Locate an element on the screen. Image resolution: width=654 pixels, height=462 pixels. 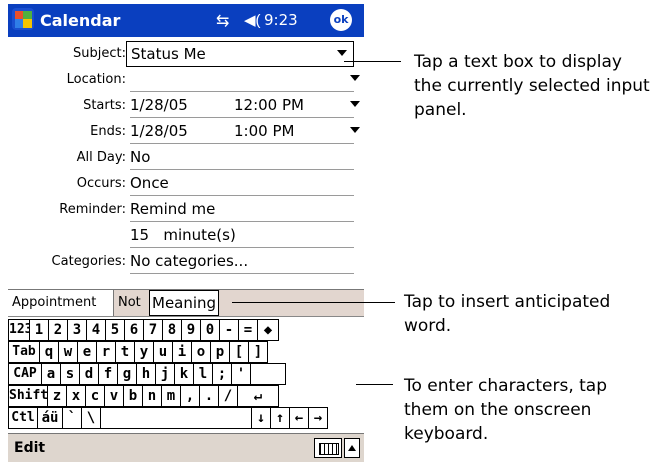
key: k is located at coordinates (184, 374).